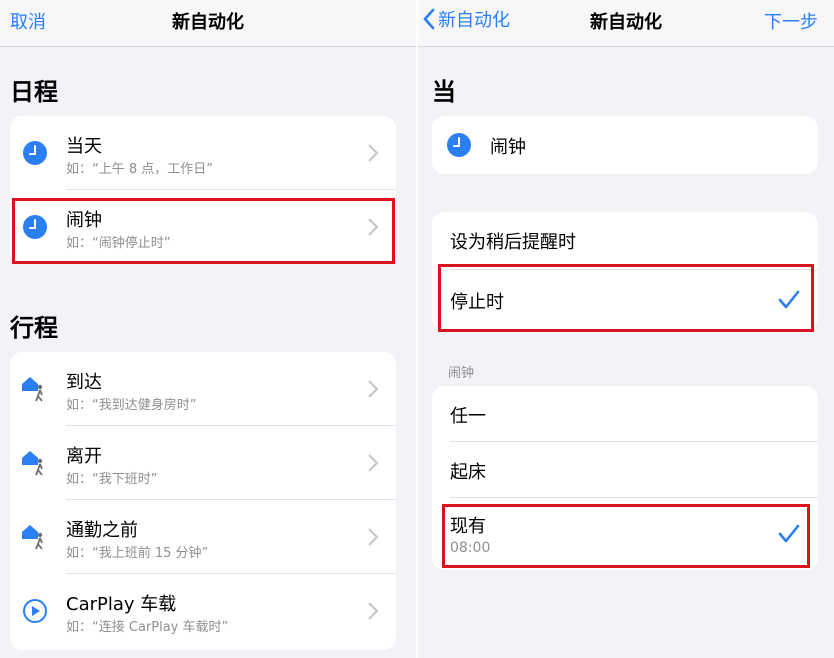 The image size is (834, 658). I want to click on carplay-icon, so click(35, 611).